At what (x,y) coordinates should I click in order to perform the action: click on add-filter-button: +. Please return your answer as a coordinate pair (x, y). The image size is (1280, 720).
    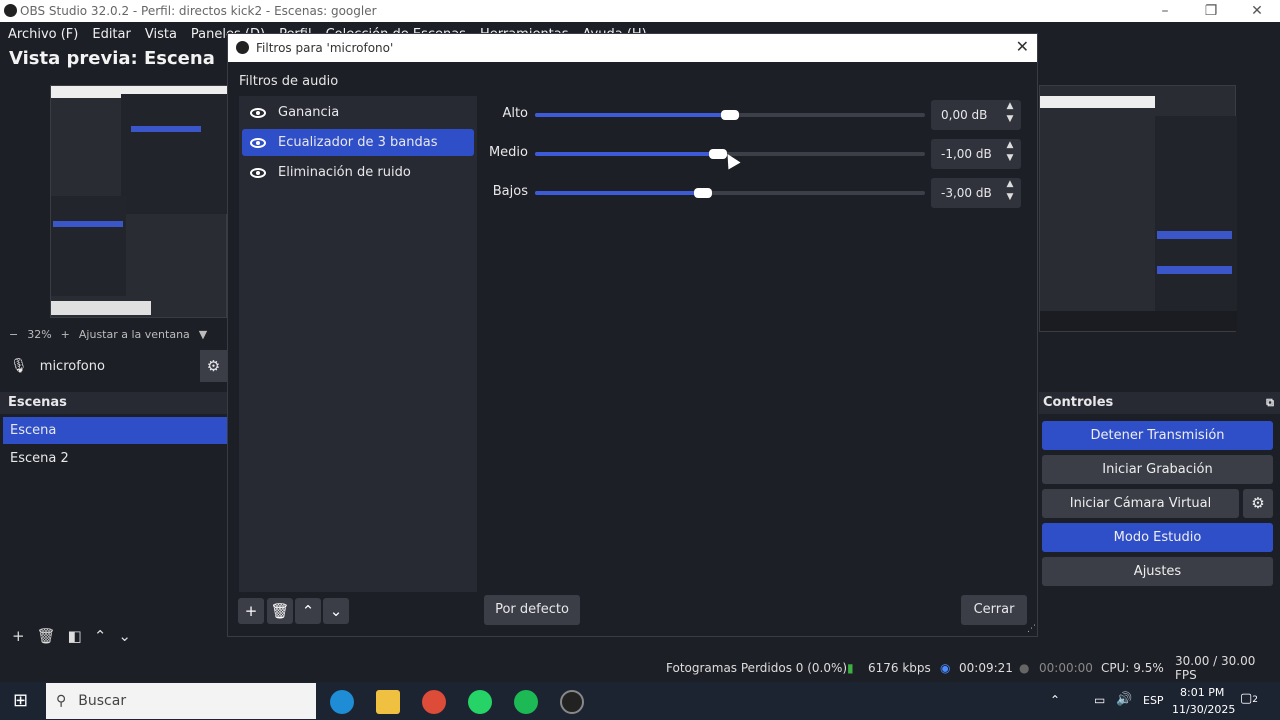
    Looking at the image, I should click on (251, 611).